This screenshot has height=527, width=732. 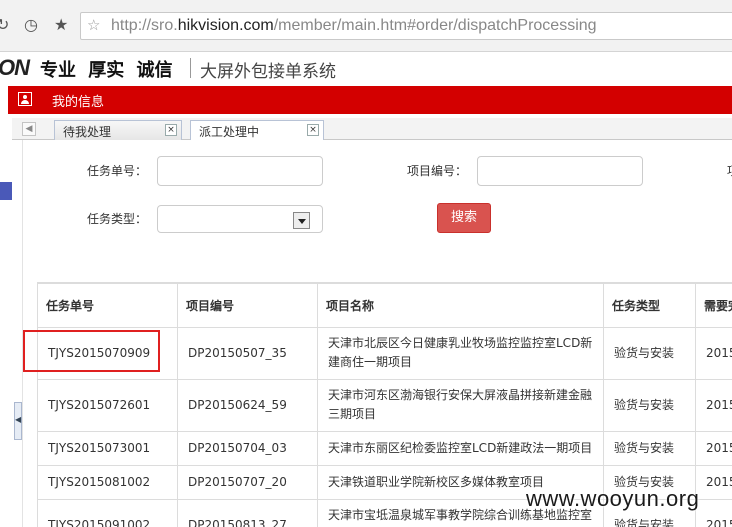 I want to click on project-name-label-cut: 项, so click(x=729, y=170).